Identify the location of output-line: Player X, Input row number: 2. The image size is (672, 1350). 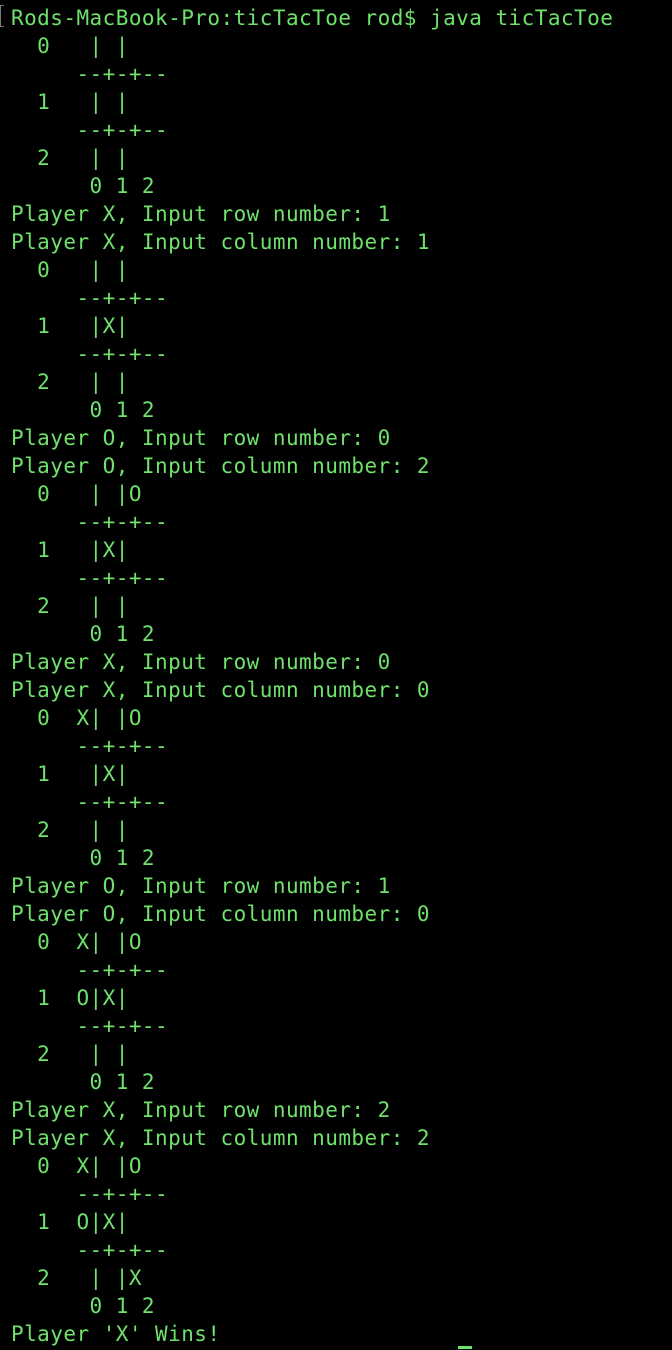
(201, 1110).